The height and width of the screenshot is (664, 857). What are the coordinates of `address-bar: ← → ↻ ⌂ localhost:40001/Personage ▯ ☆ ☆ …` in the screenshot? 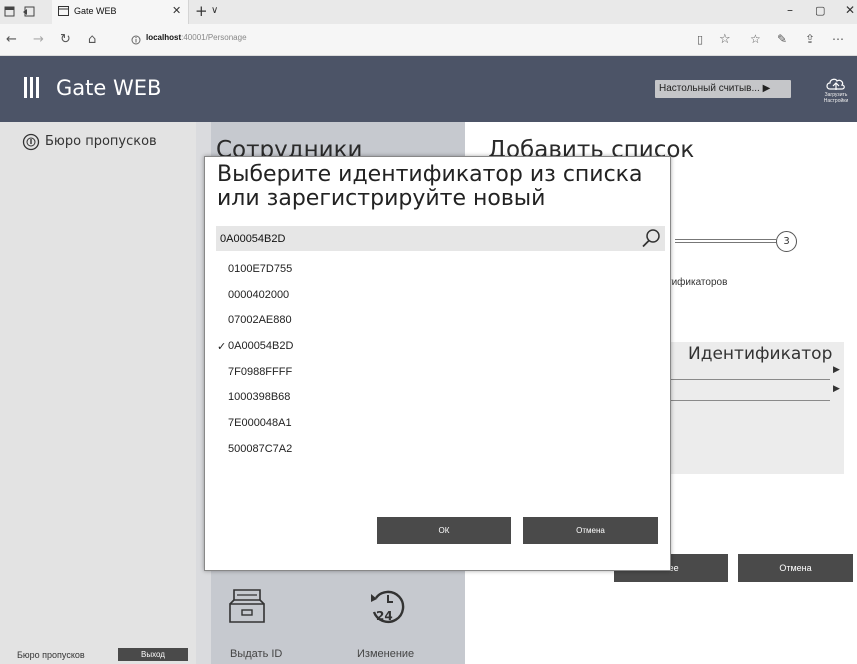 It's located at (428, 40).